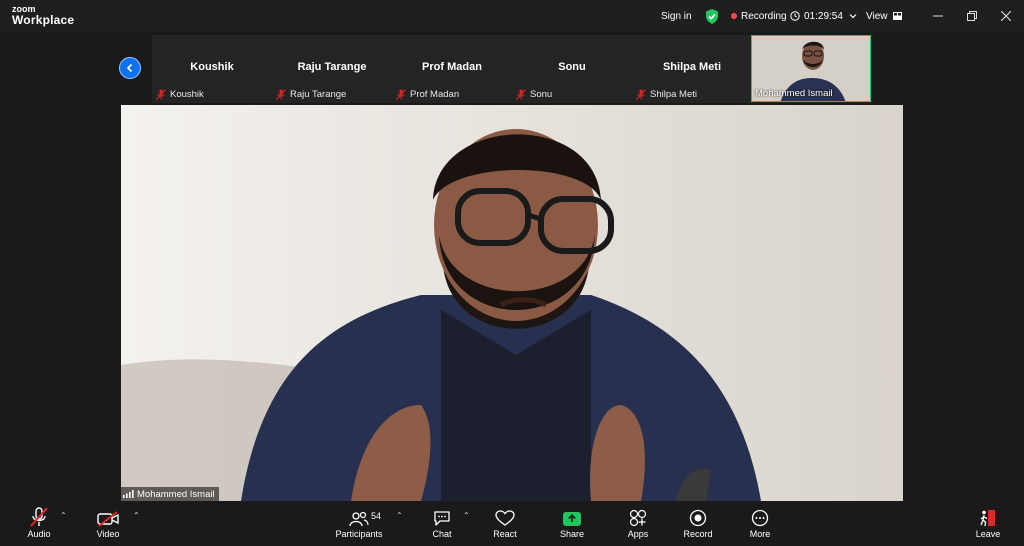 This screenshot has height=546, width=1024. What do you see at coordinates (811, 68) in the screenshot?
I see `active-speaker-thumbnail: Mohammed Ismail` at bounding box center [811, 68].